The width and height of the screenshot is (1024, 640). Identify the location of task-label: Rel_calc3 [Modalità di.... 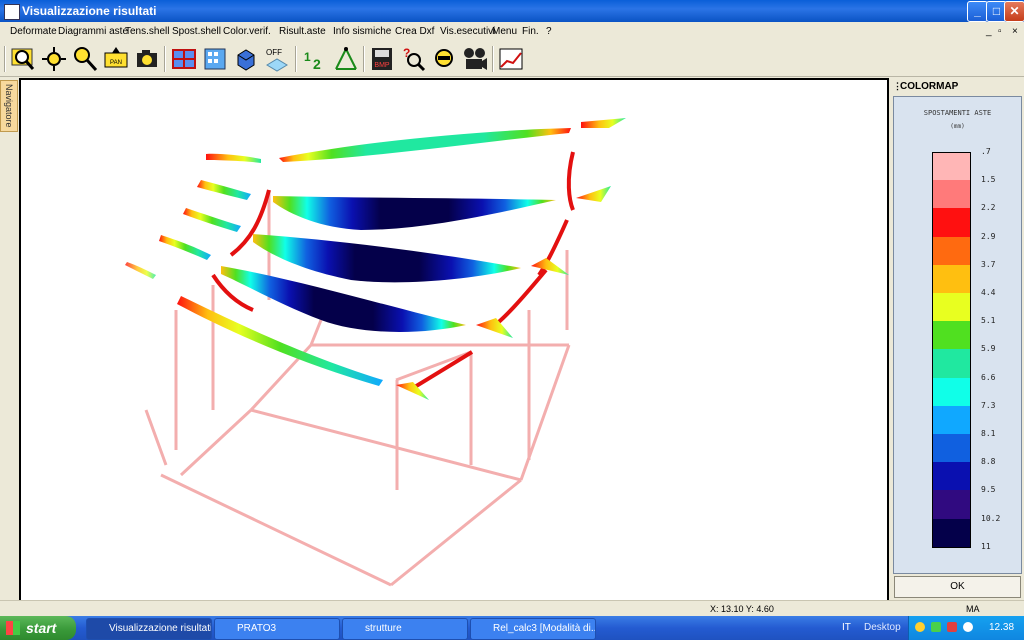
(544, 628).